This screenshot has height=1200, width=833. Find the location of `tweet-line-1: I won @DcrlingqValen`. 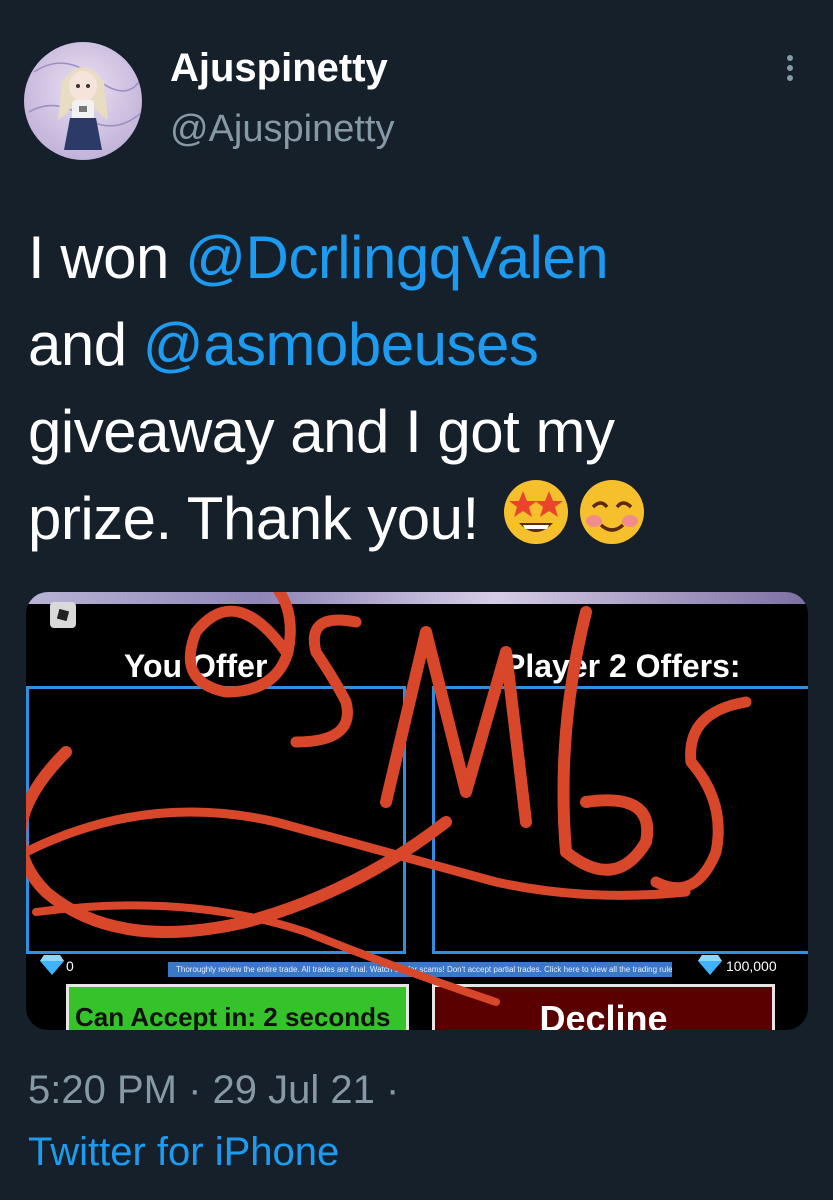

tweet-line-1: I won @DcrlingqValen is located at coordinates (423, 257).